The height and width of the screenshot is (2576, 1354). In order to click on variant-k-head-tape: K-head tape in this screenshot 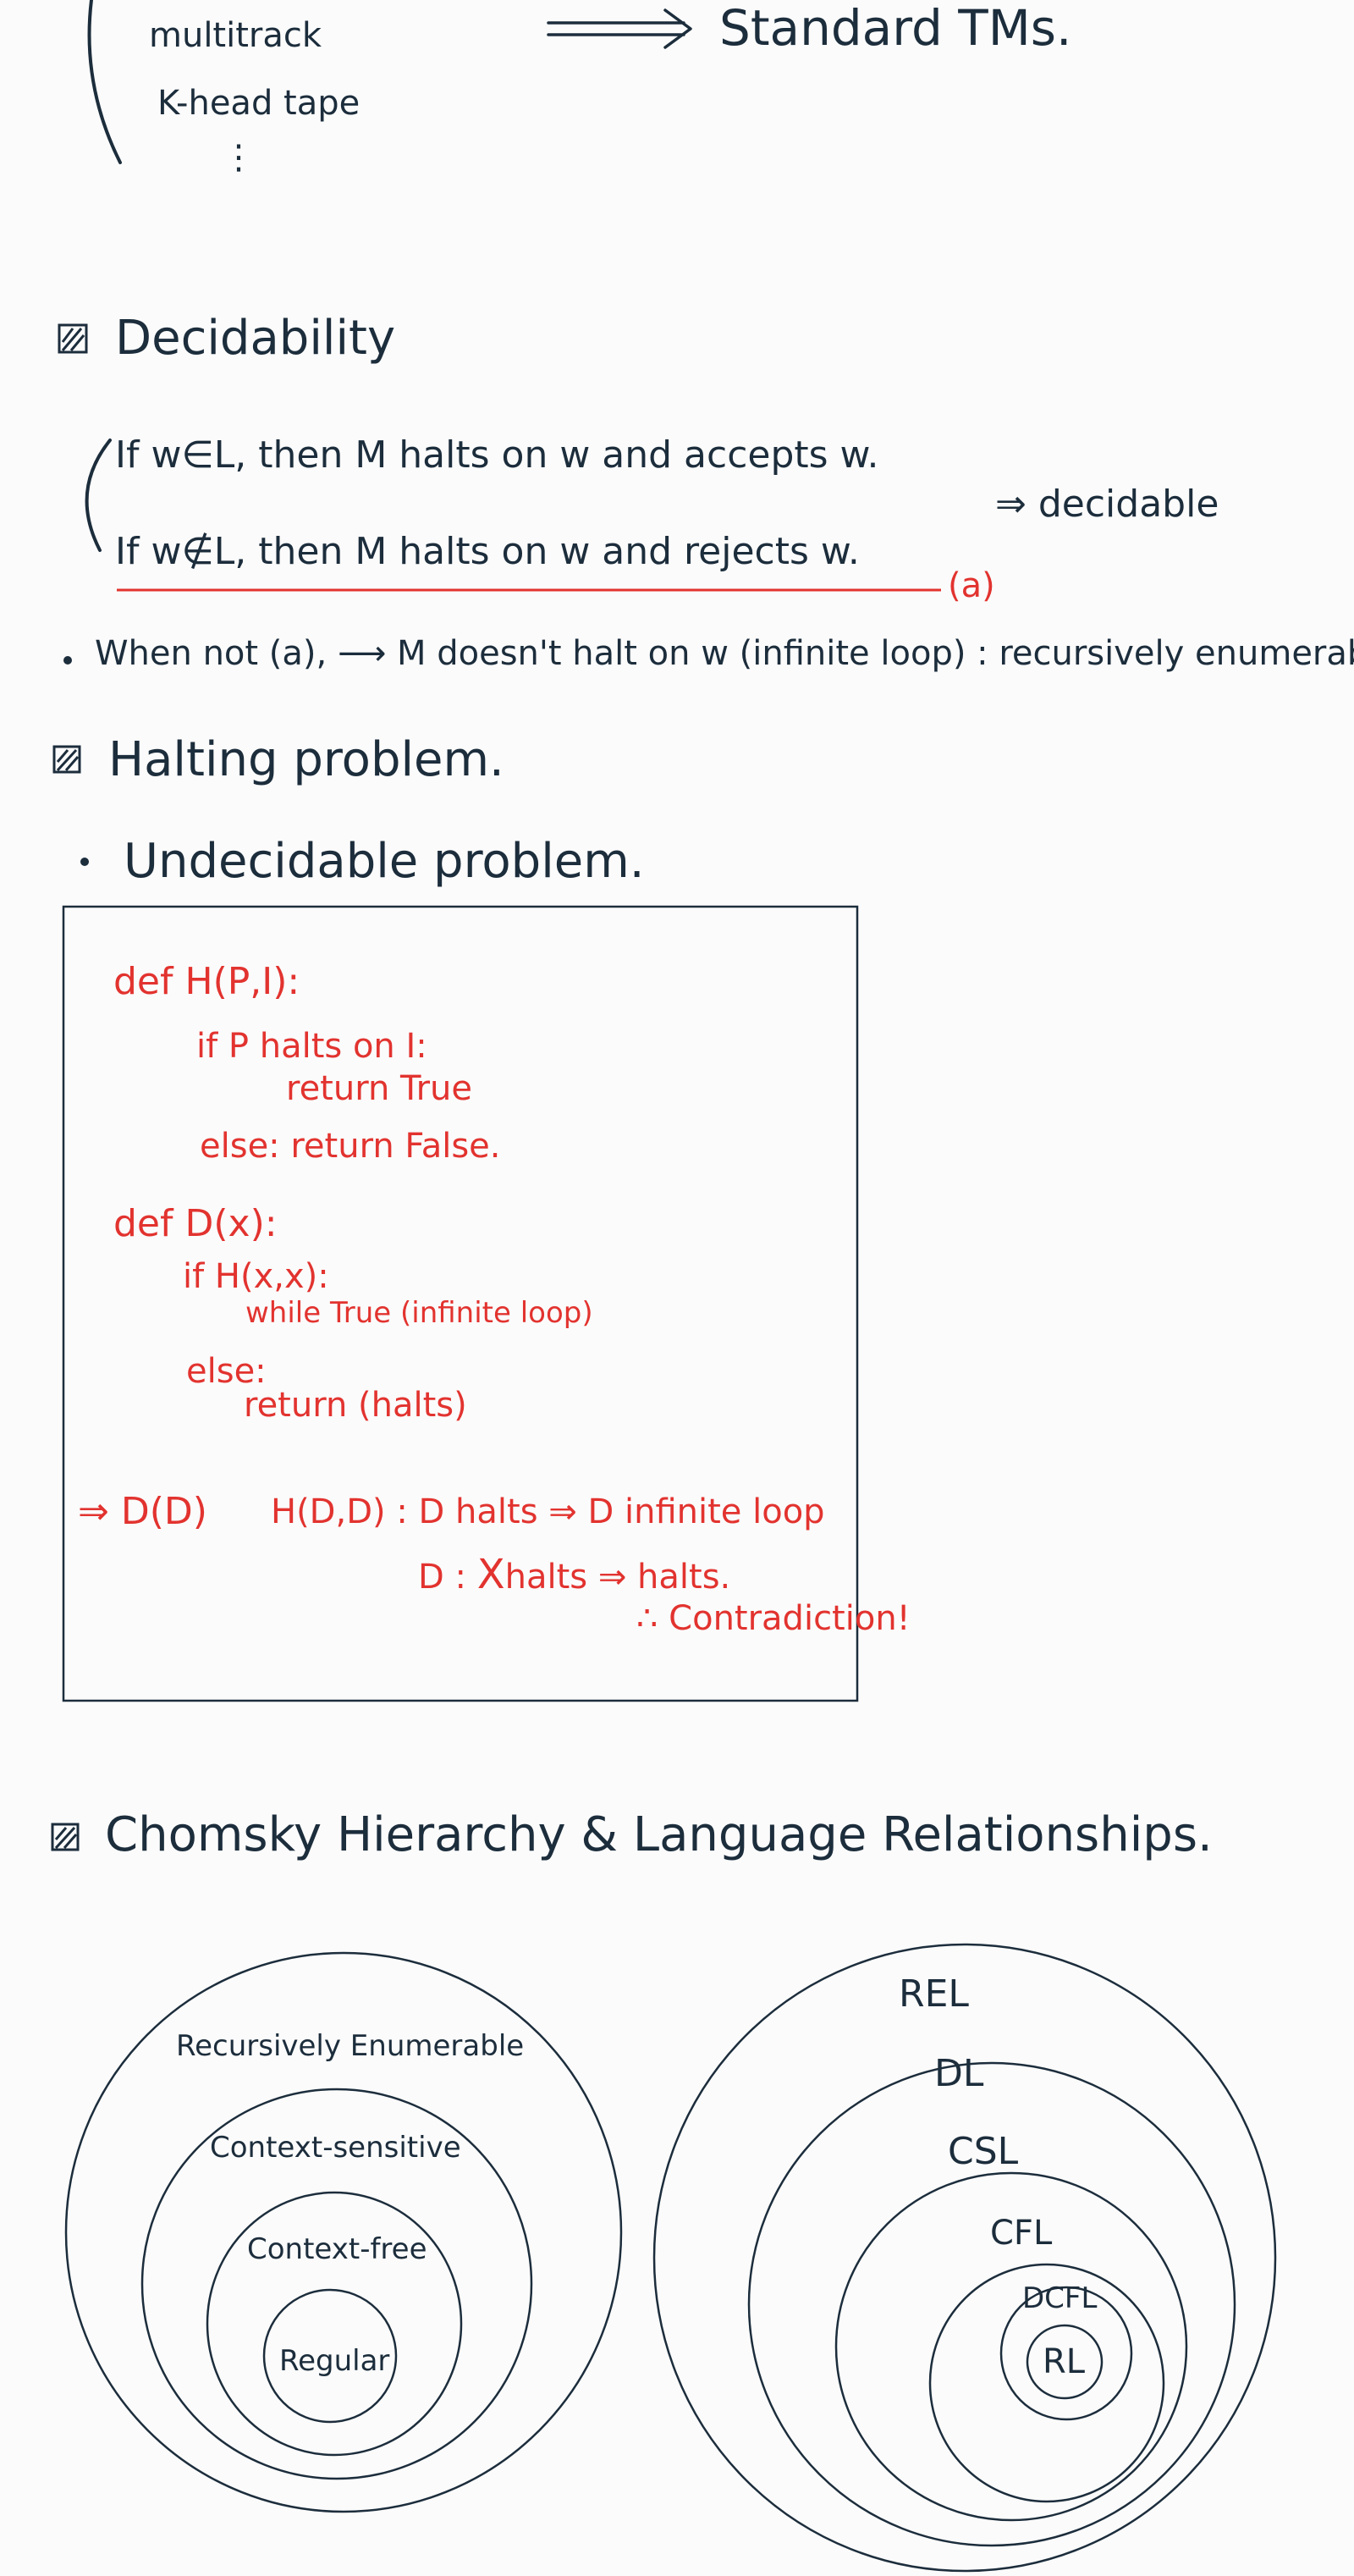, I will do `click(259, 103)`.